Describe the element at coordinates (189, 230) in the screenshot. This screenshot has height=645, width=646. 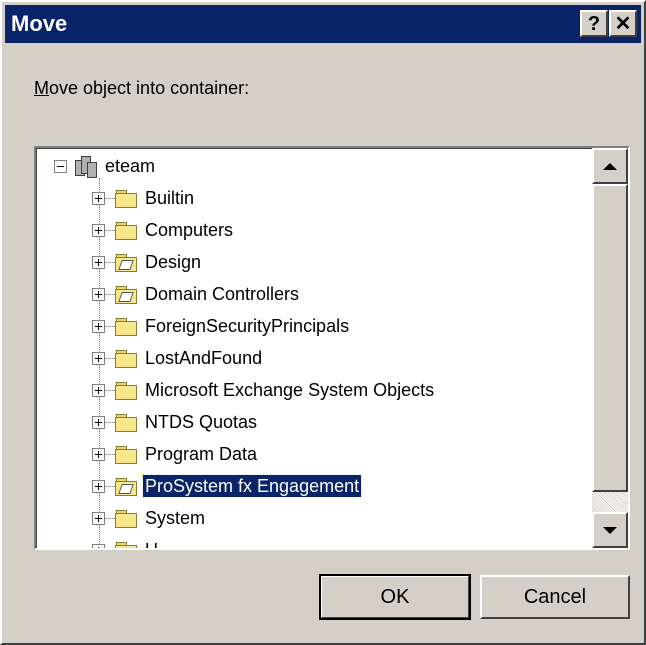
I see `tree-item-label: Computers` at that location.